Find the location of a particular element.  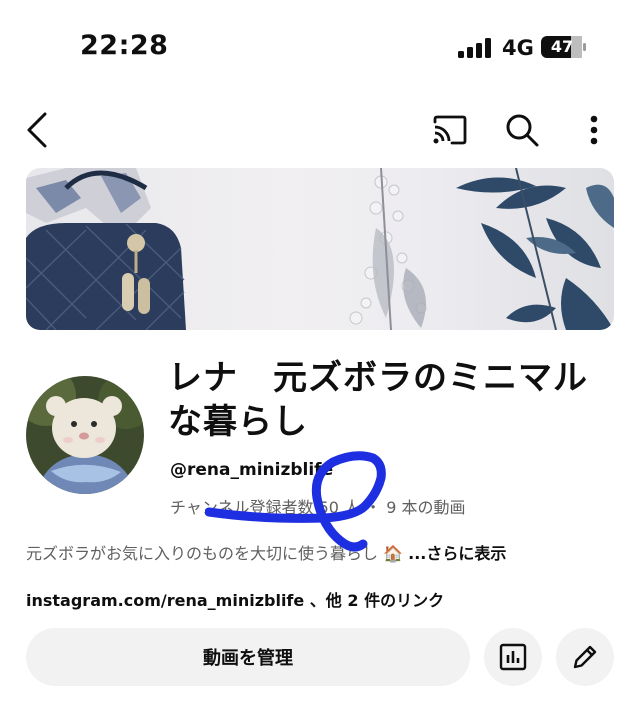

channel-description: 元ズボラがお気に入りのものを大切に使う暮らし 🏠 ...さらに表示 is located at coordinates (266, 552).